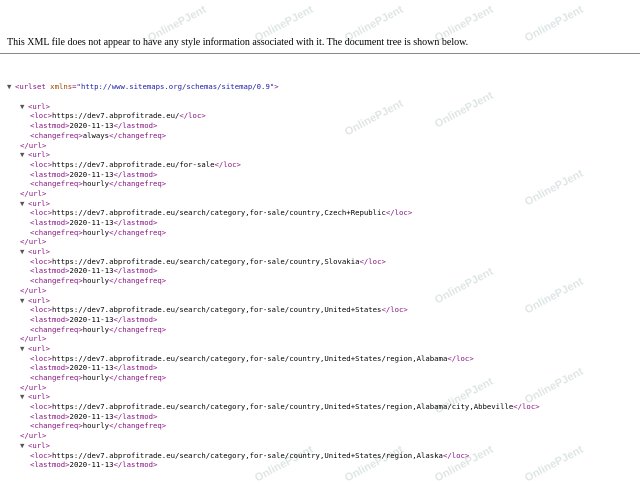  What do you see at coordinates (276, 87) in the screenshot?
I see `urlset-open-tag-end: >` at bounding box center [276, 87].